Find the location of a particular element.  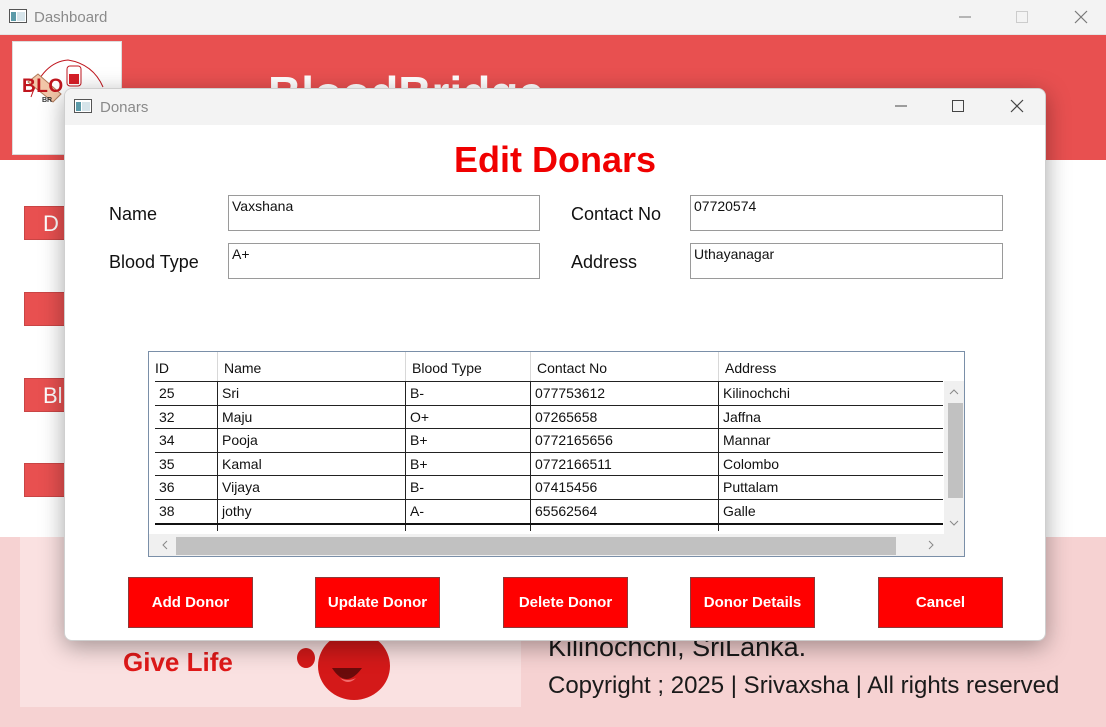

table-new-row is located at coordinates (549, 526).